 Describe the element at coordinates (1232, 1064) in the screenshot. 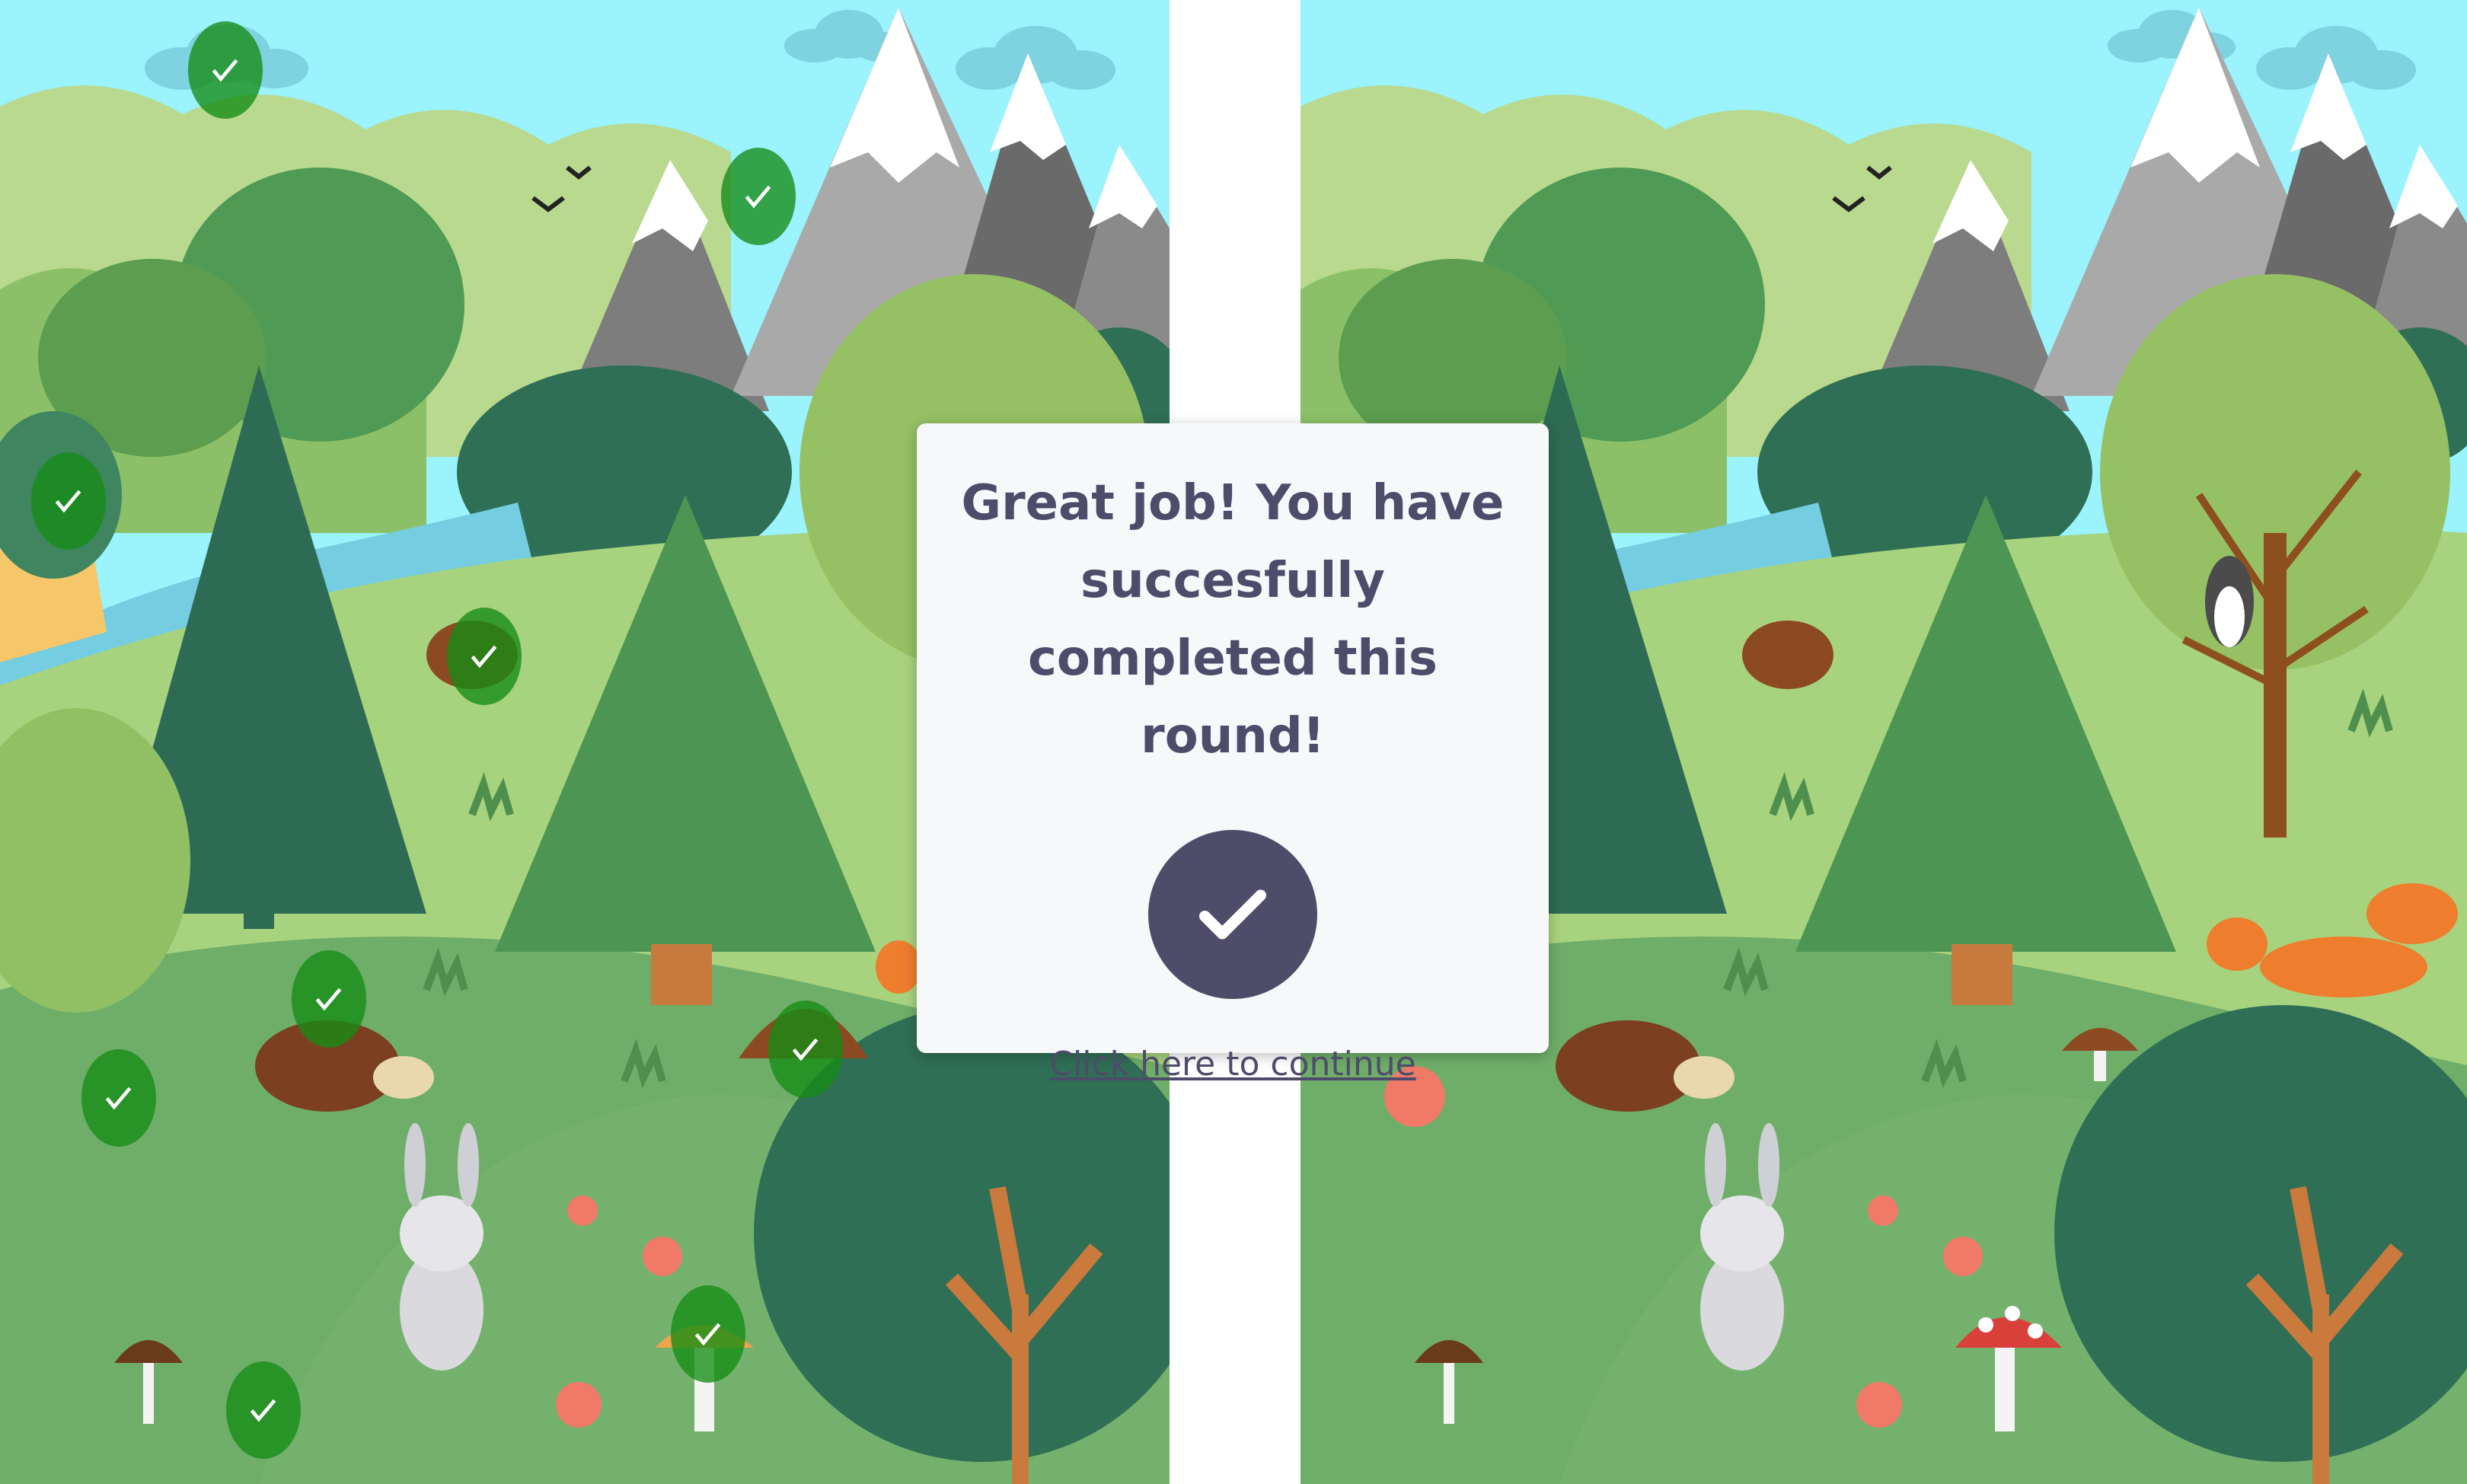

I see `continue-link: Click here to continue` at that location.